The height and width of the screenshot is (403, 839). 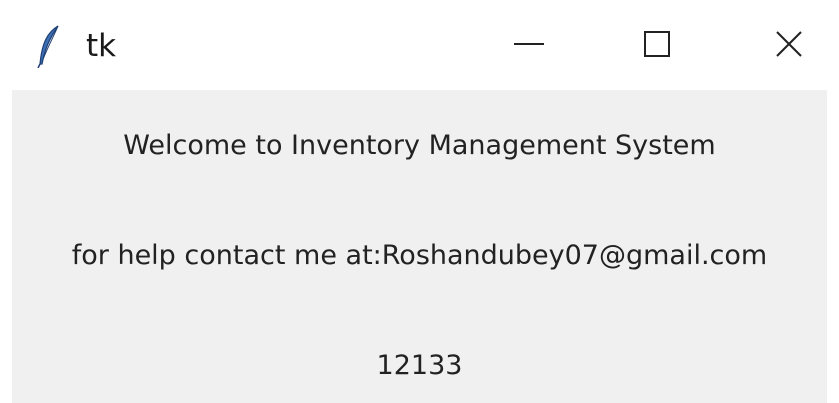 I want to click on maximize-button, so click(x=657, y=46).